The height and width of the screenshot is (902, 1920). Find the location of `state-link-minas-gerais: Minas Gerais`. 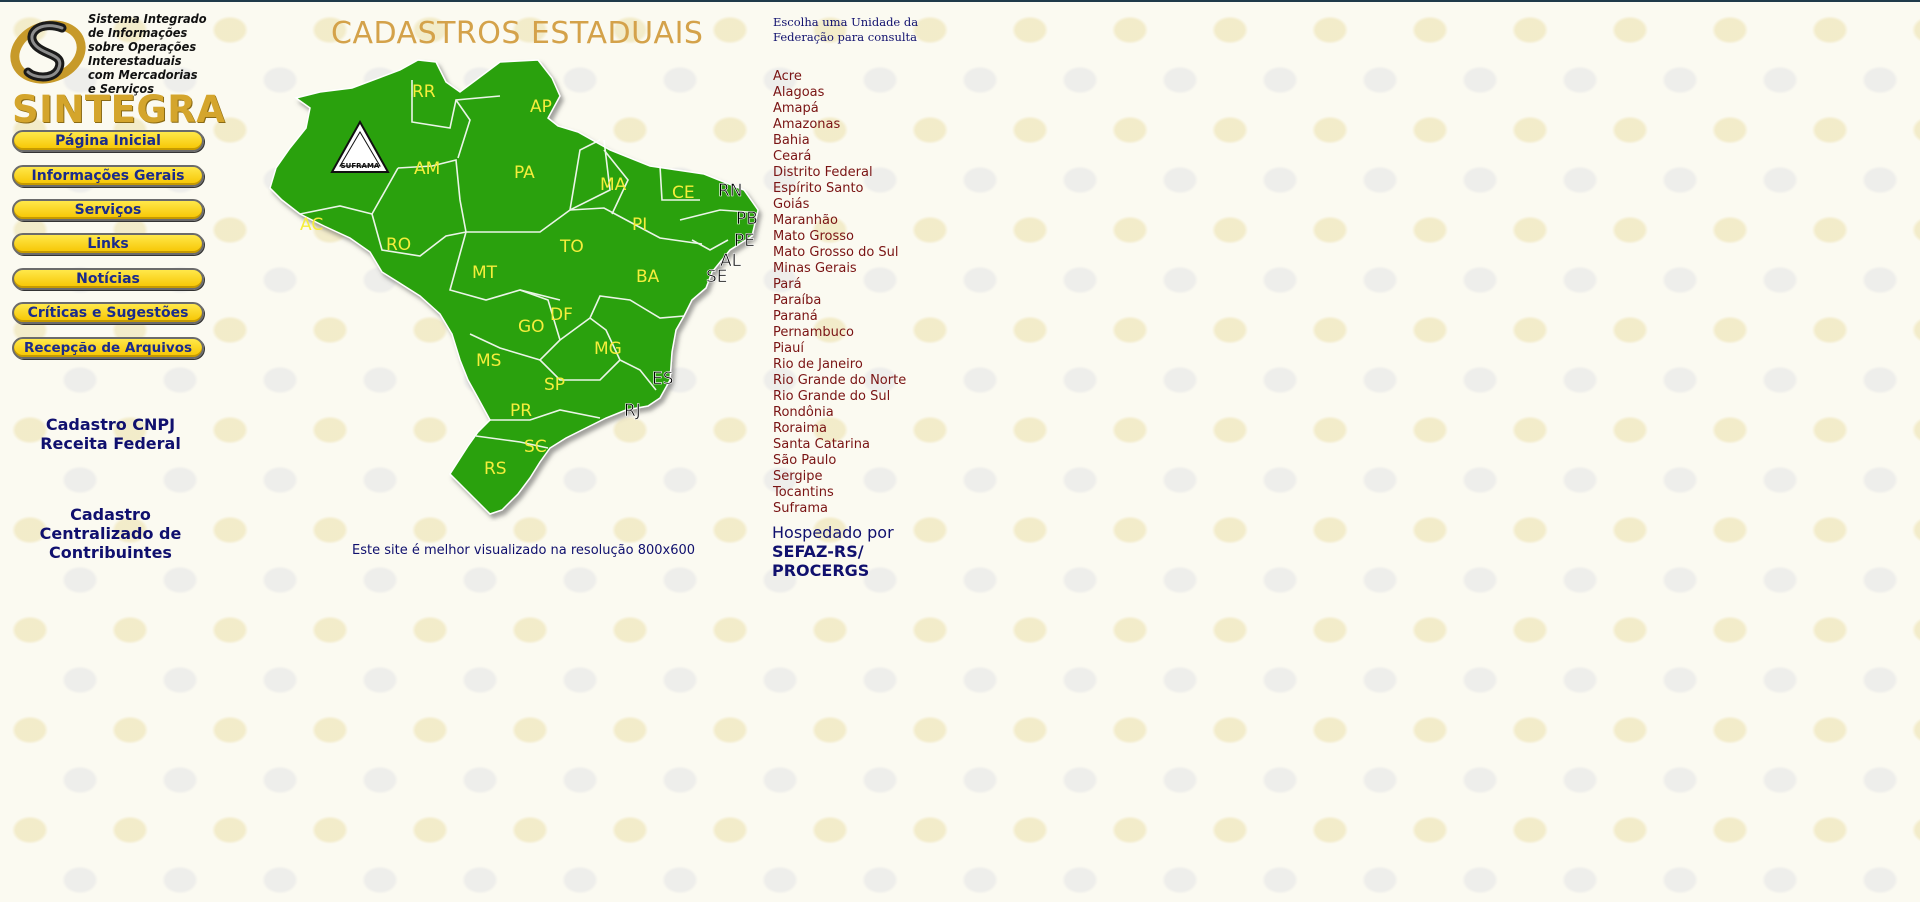

state-link-minas-gerais: Minas Gerais is located at coordinates (873, 269).